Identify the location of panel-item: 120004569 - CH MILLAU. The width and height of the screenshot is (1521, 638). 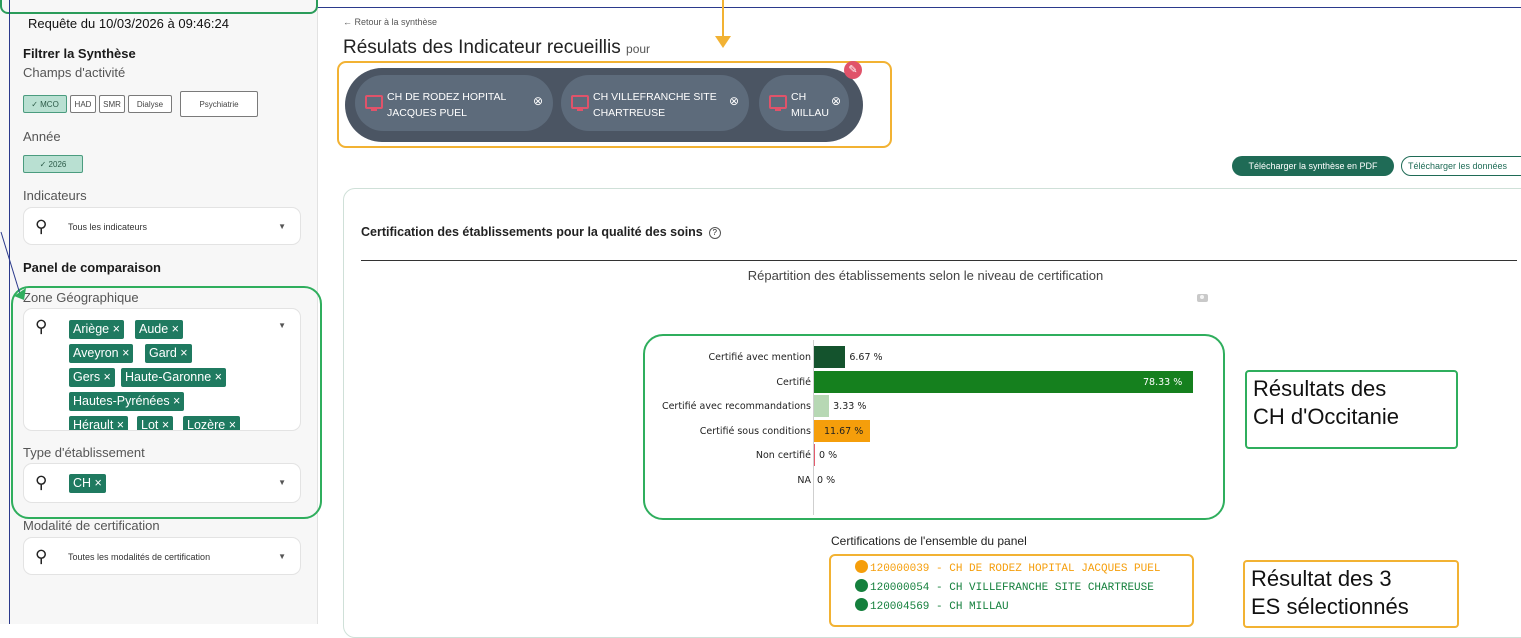
(932, 605).